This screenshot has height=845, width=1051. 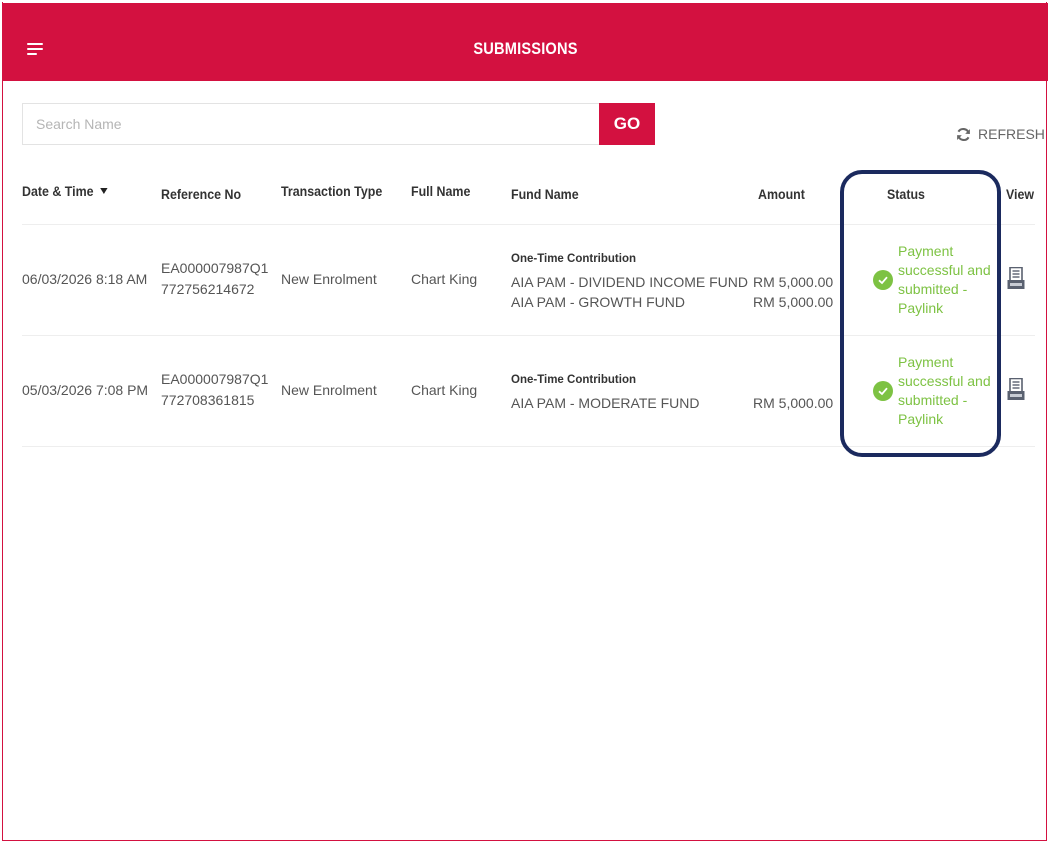 I want to click on column-header-full-name: Full Name, so click(x=441, y=191).